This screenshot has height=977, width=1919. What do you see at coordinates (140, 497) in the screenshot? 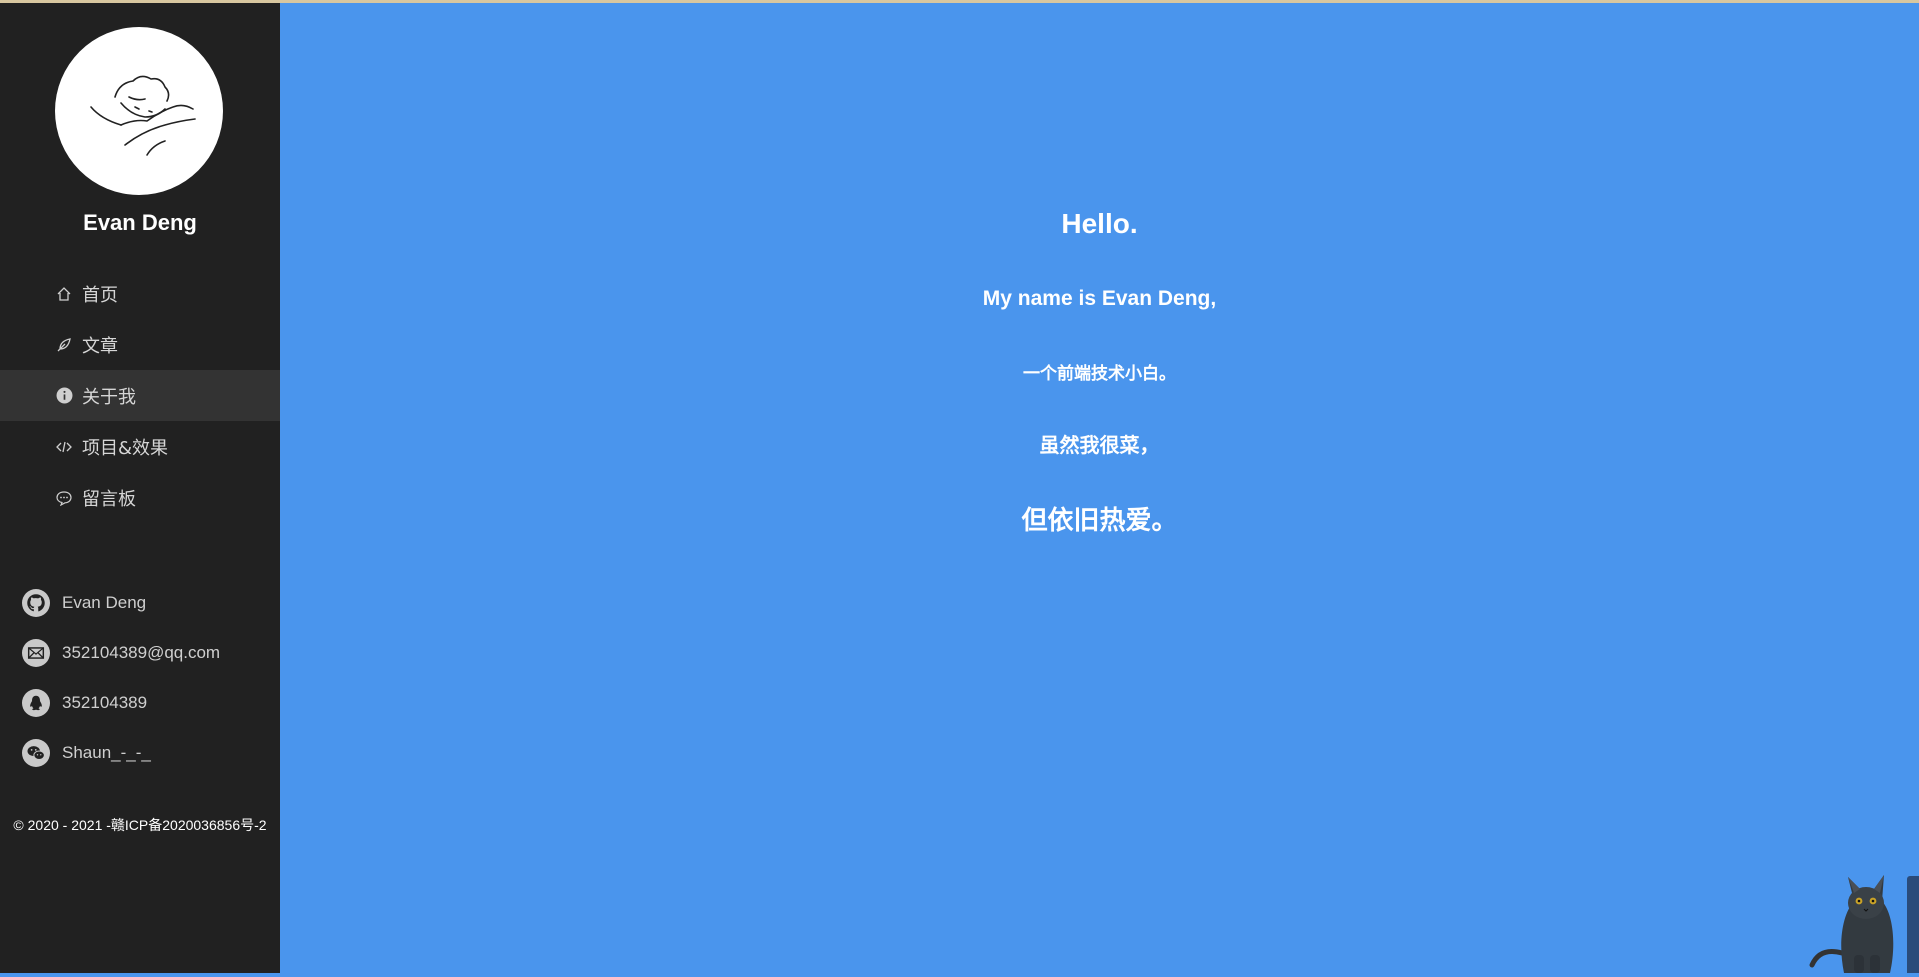
I see `nav-item-guestbook: 留言板` at bounding box center [140, 497].